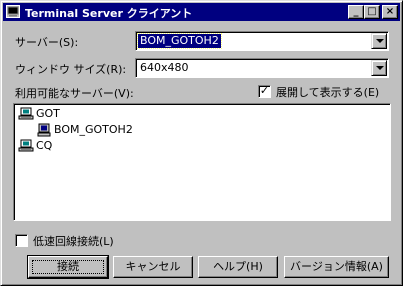 This screenshot has width=403, height=286. What do you see at coordinates (21, 240) in the screenshot?
I see `low-speed-checkbox` at bounding box center [21, 240].